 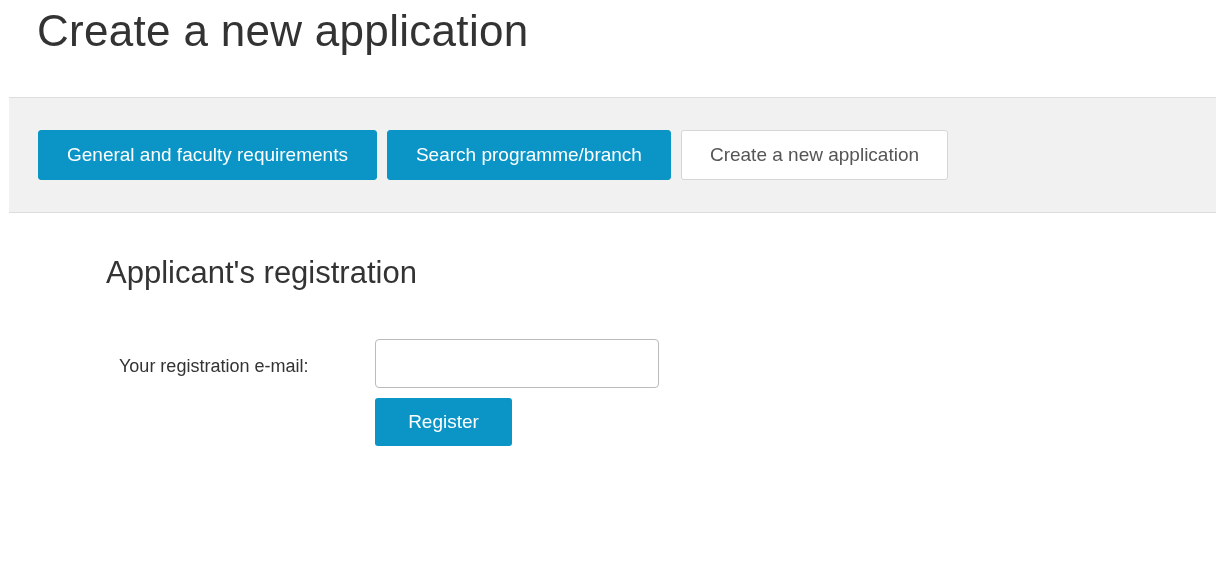 What do you see at coordinates (528, 155) in the screenshot?
I see `nav-tab: Search programme/branch` at bounding box center [528, 155].